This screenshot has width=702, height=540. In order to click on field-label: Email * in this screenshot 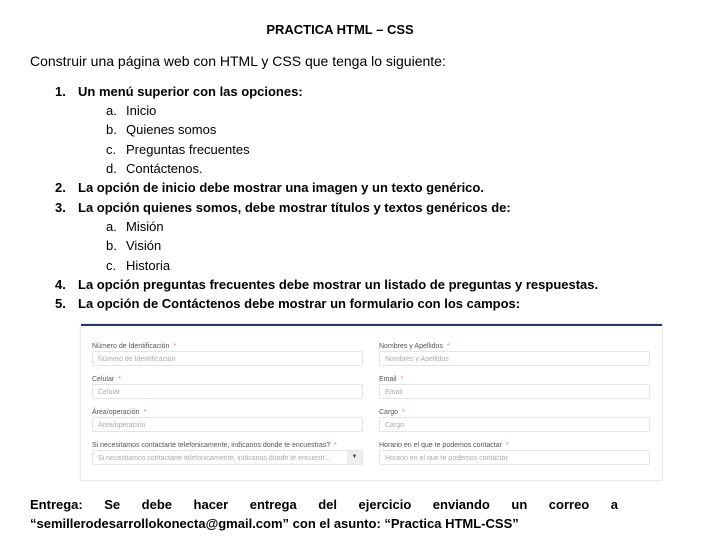, I will do `click(391, 379)`.